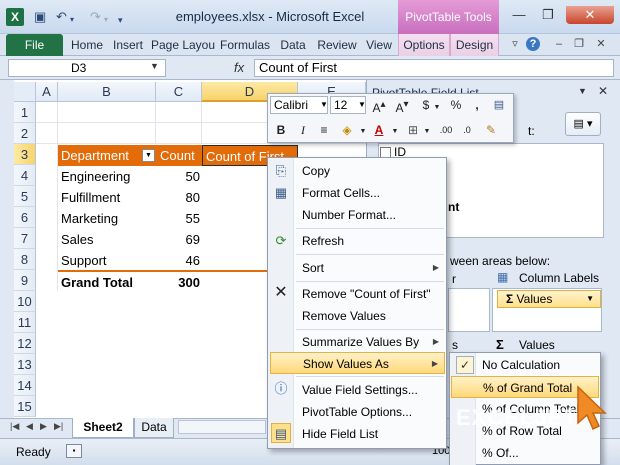 Image resolution: width=620 pixels, height=465 pixels. What do you see at coordinates (590, 15) in the screenshot?
I see `close-window-icon: ✕` at bounding box center [590, 15].